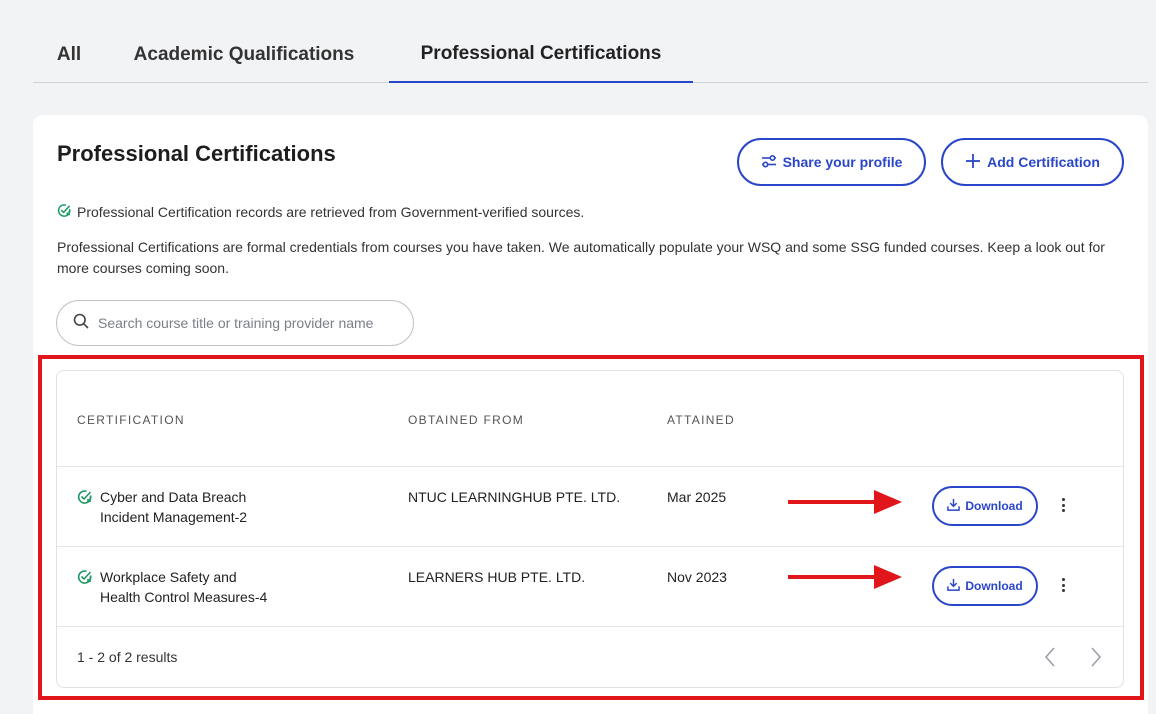 This screenshot has height=714, width=1156. I want to click on certification-name-line2: Incident Management-2, so click(174, 517).